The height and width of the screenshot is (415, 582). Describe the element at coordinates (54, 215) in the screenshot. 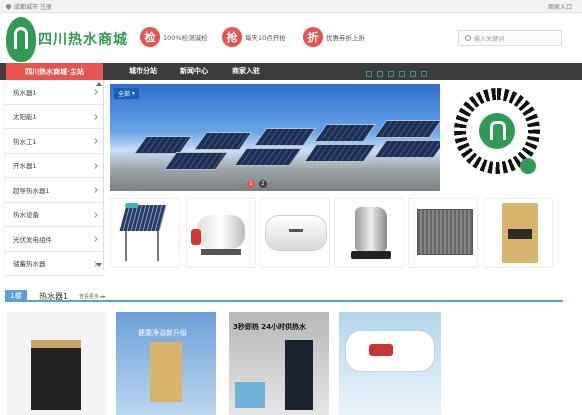

I see `sidebar-item: 热水设备` at that location.